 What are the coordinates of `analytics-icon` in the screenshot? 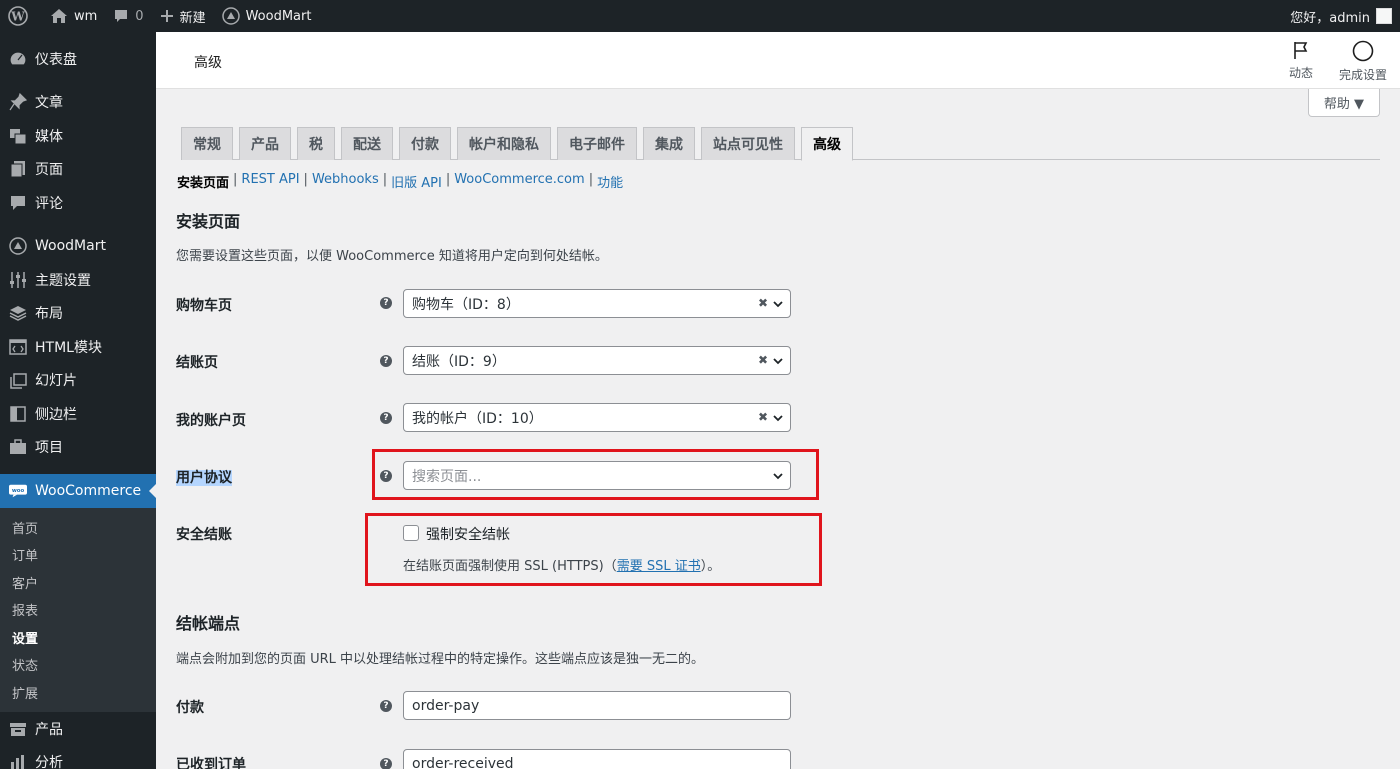 It's located at (18, 761).